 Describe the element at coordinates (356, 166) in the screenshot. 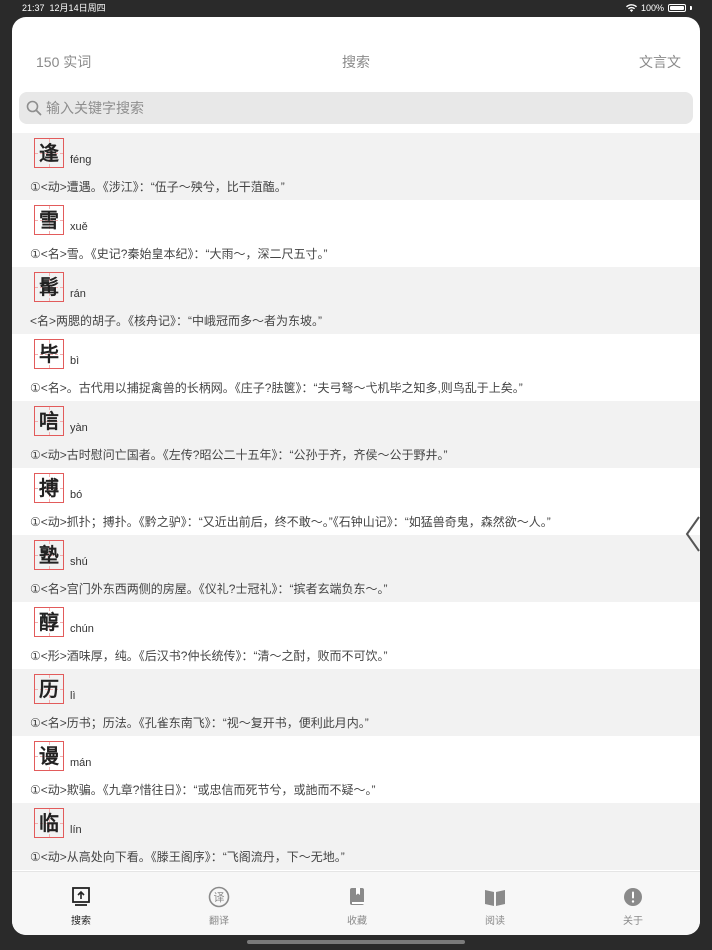

I see `list-item: 逢 féng ①<动>遭遇。《涉江》：“伍子～殃兮，比干菹醢。”` at that location.